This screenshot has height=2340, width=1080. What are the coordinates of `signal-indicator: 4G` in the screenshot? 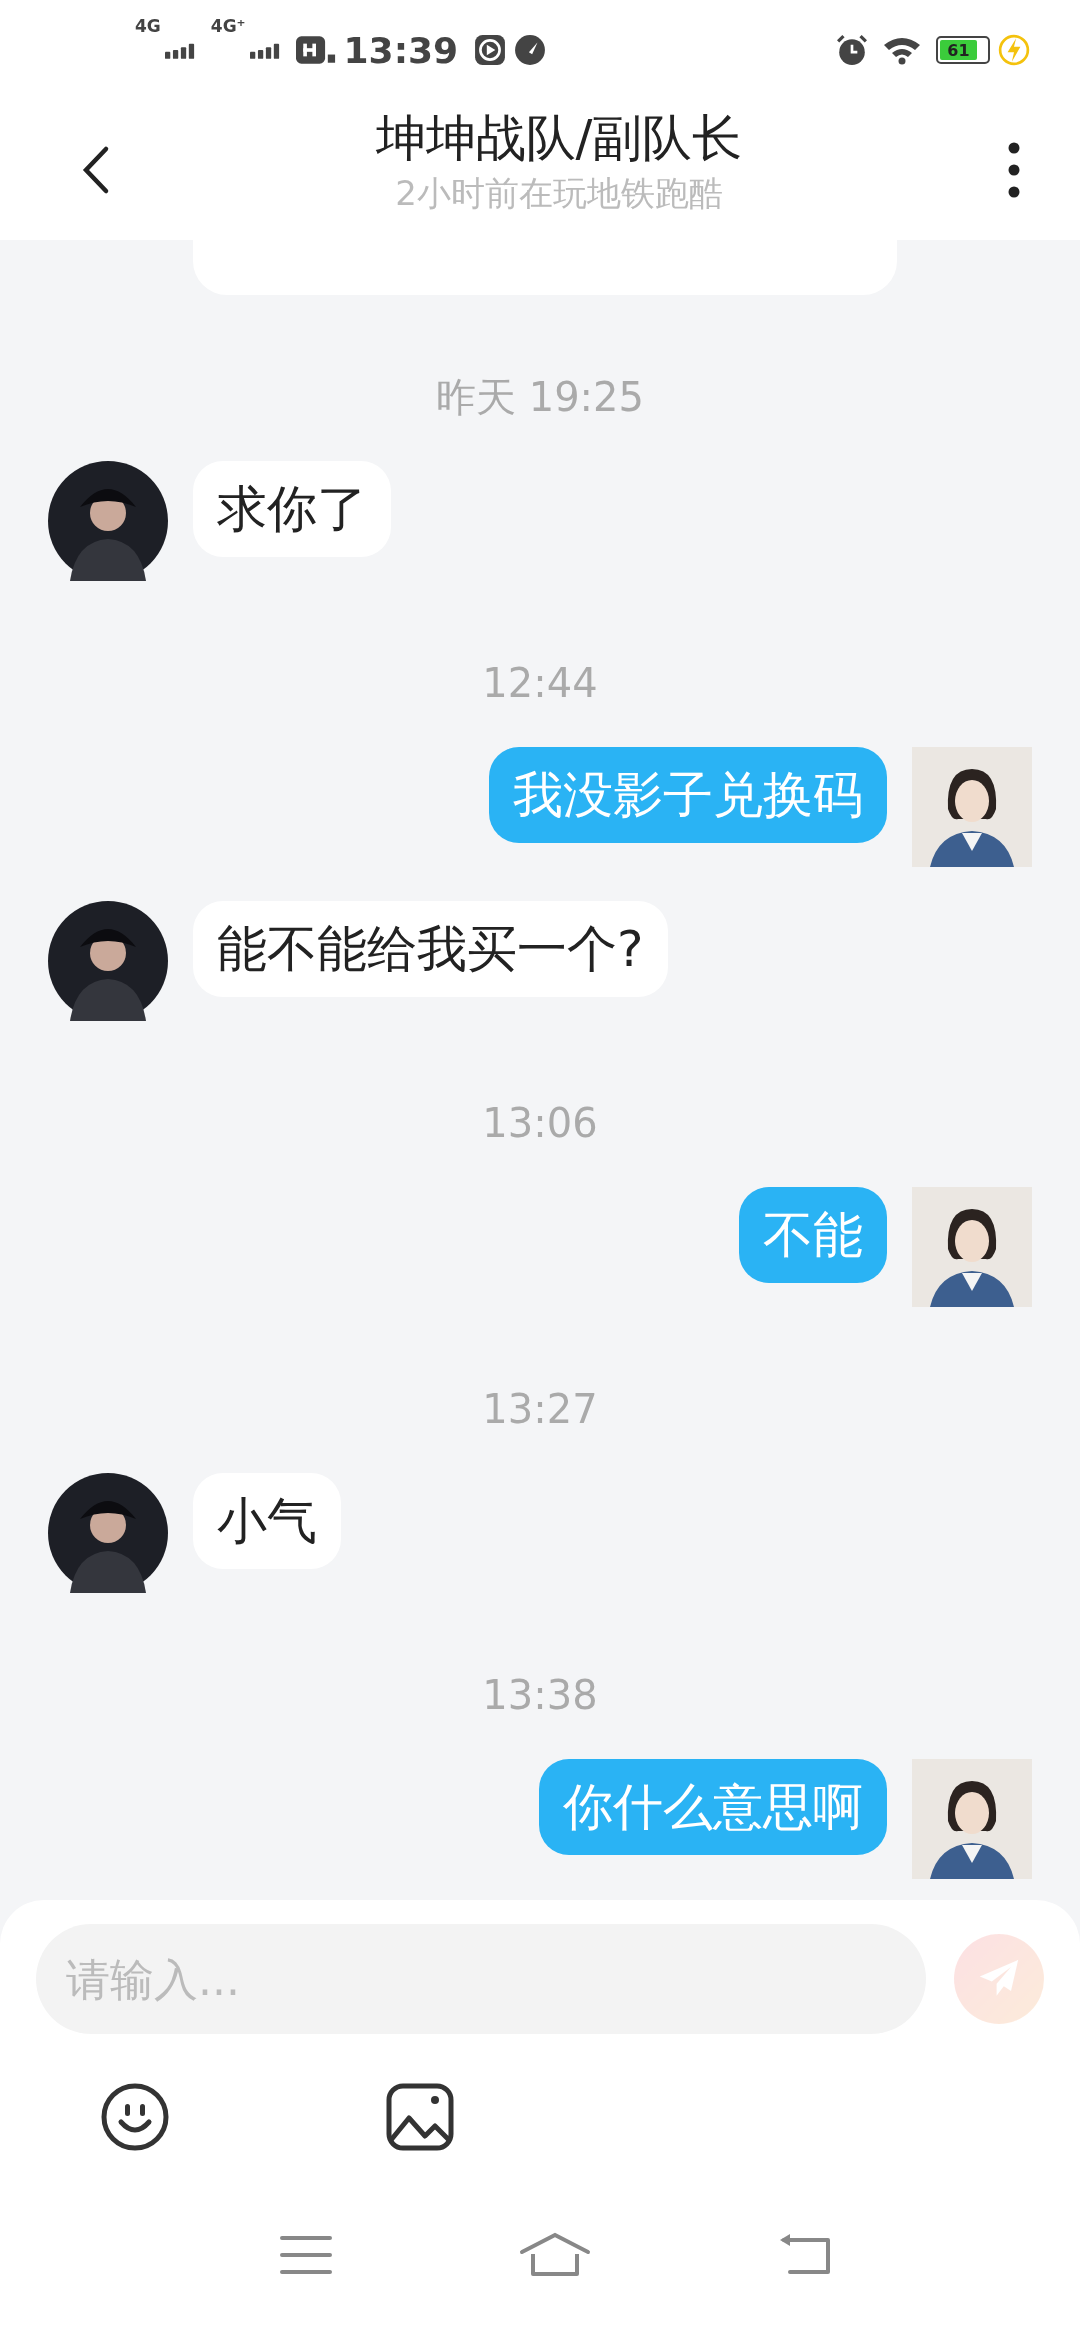 It's located at (148, 25).